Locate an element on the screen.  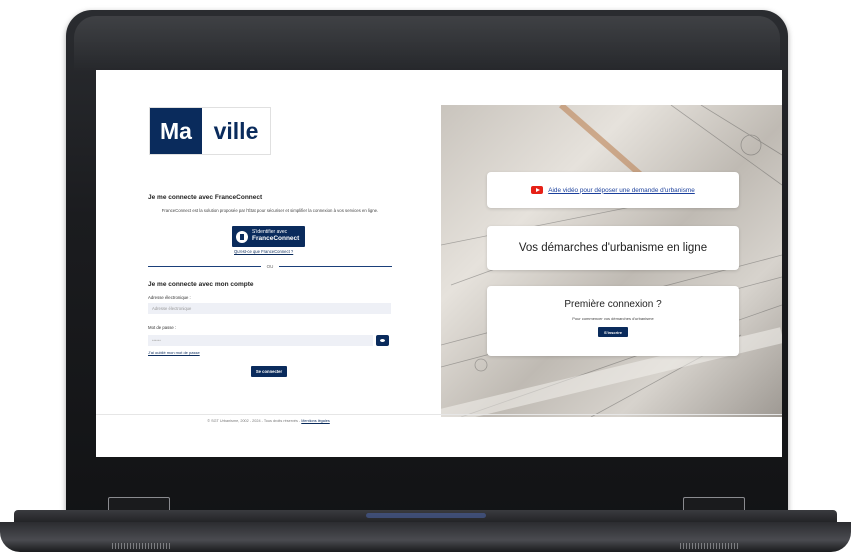
laptop-notch is located at coordinates (426, 515).